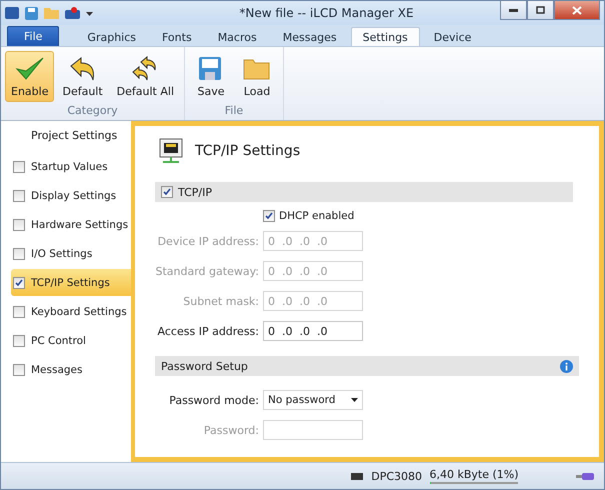 Image resolution: width=605 pixels, height=490 pixels. I want to click on field-label: Access IP address:, so click(207, 331).